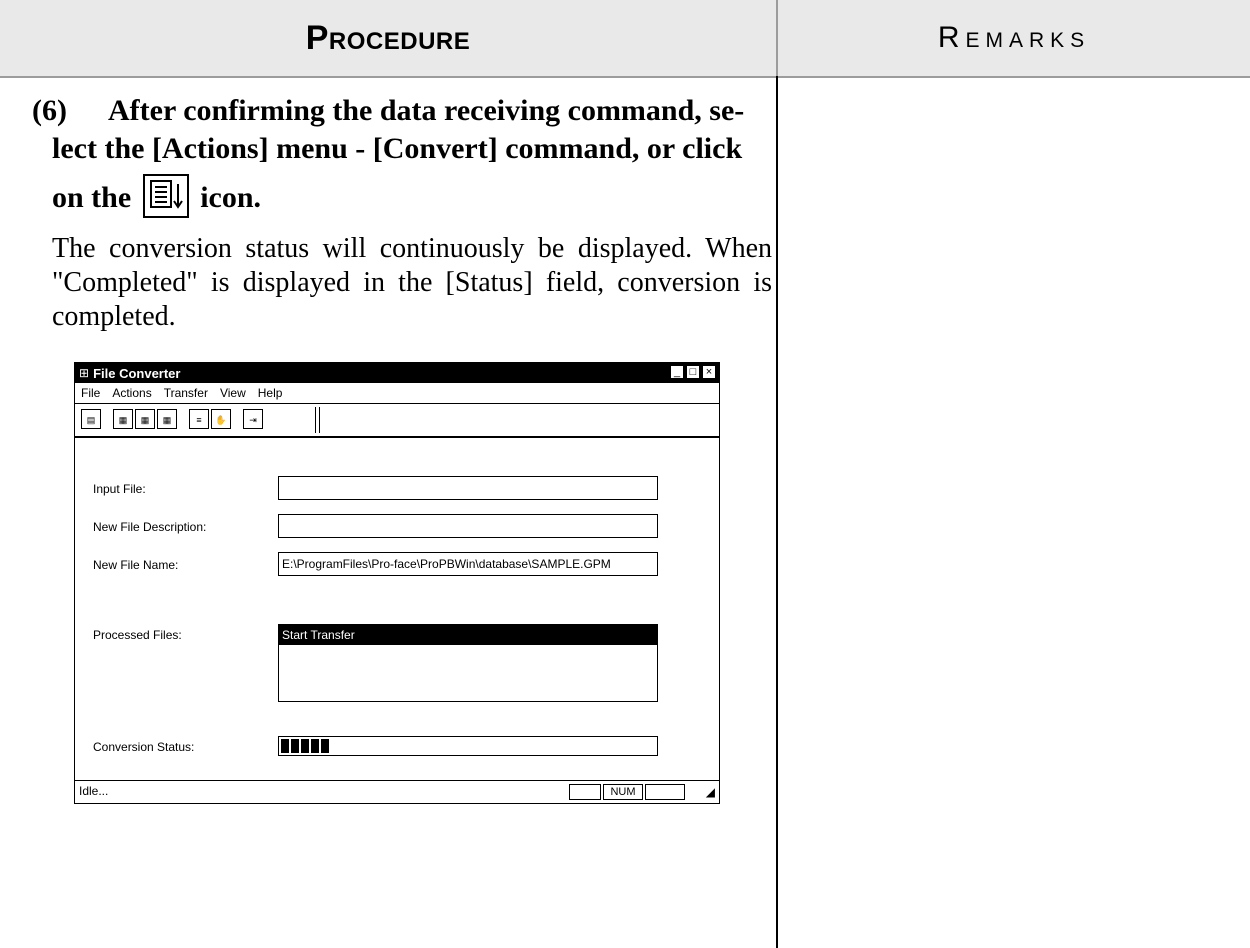 Image resolution: width=1250 pixels, height=948 pixels. What do you see at coordinates (253, 419) in the screenshot?
I see `exit-icon: ⇥` at bounding box center [253, 419].